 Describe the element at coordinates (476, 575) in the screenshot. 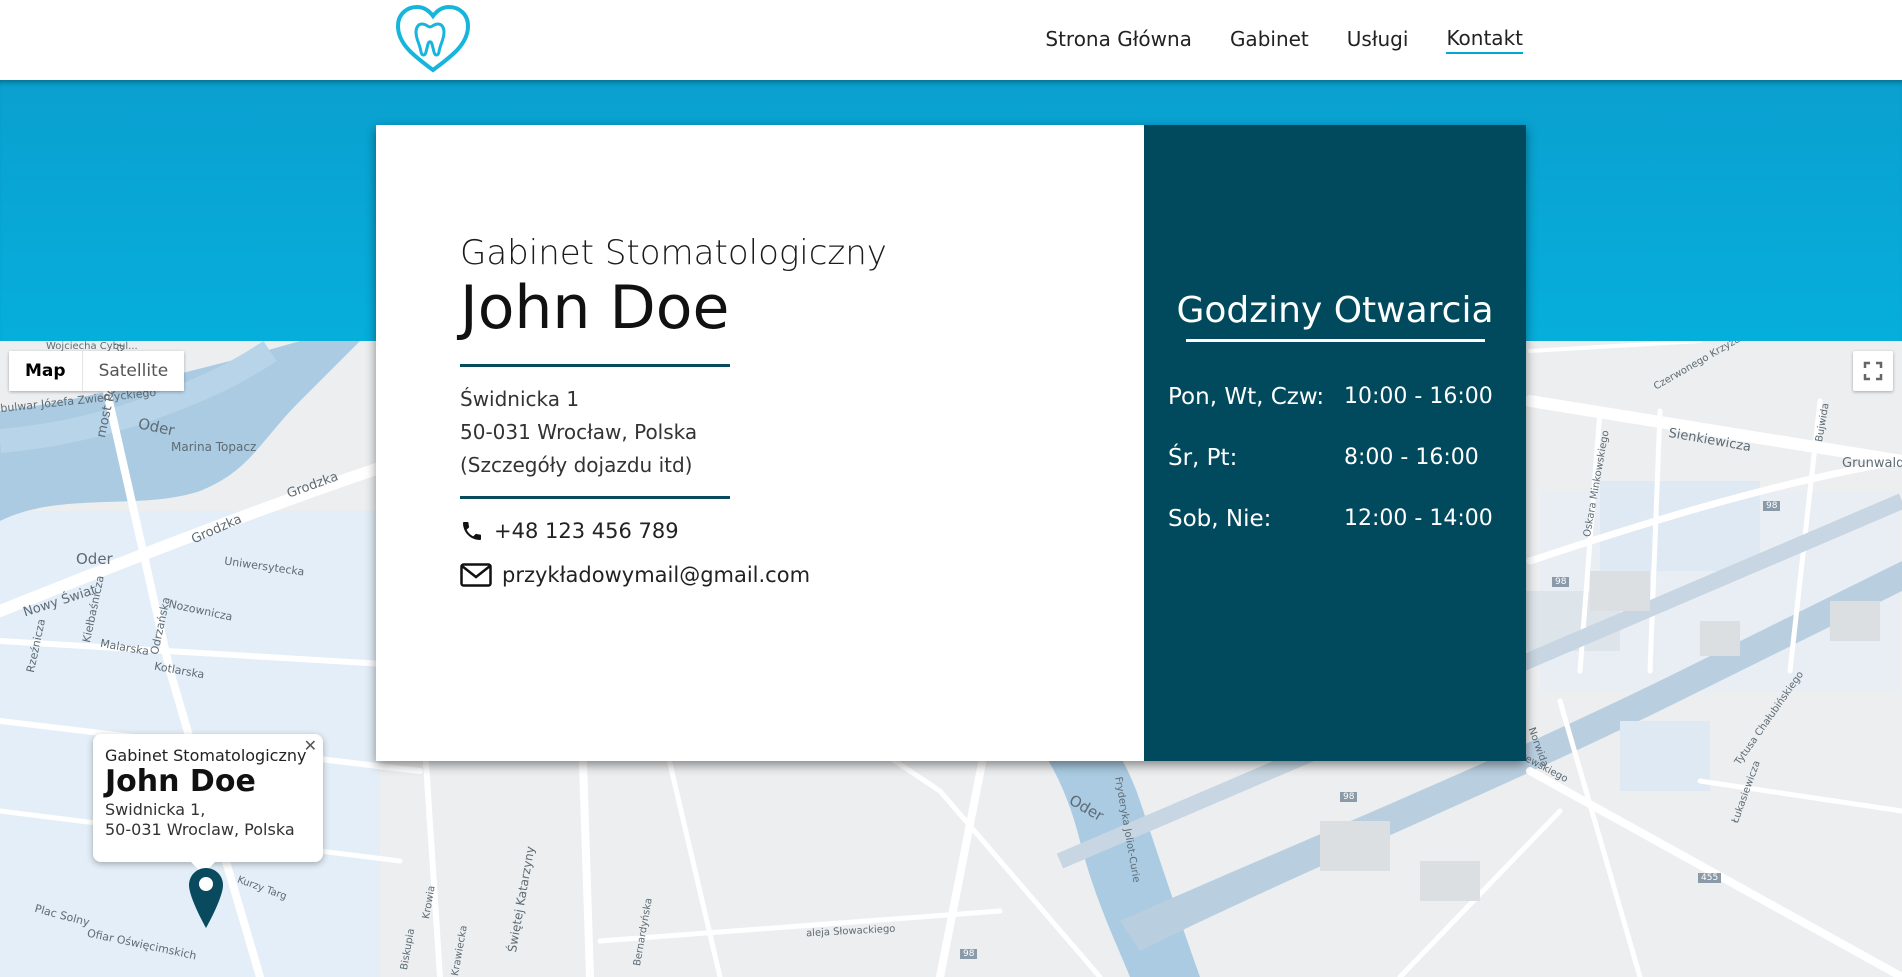

I see `envelope-icon` at that location.